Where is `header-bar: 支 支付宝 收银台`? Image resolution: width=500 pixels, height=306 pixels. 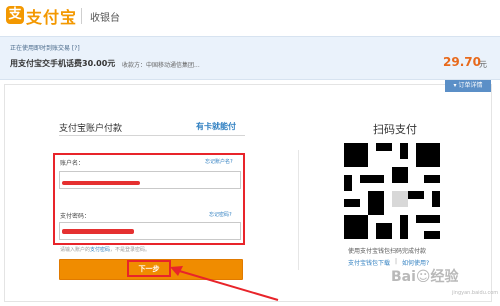 header-bar: 支 支付宝 收银台 is located at coordinates (250, 18).